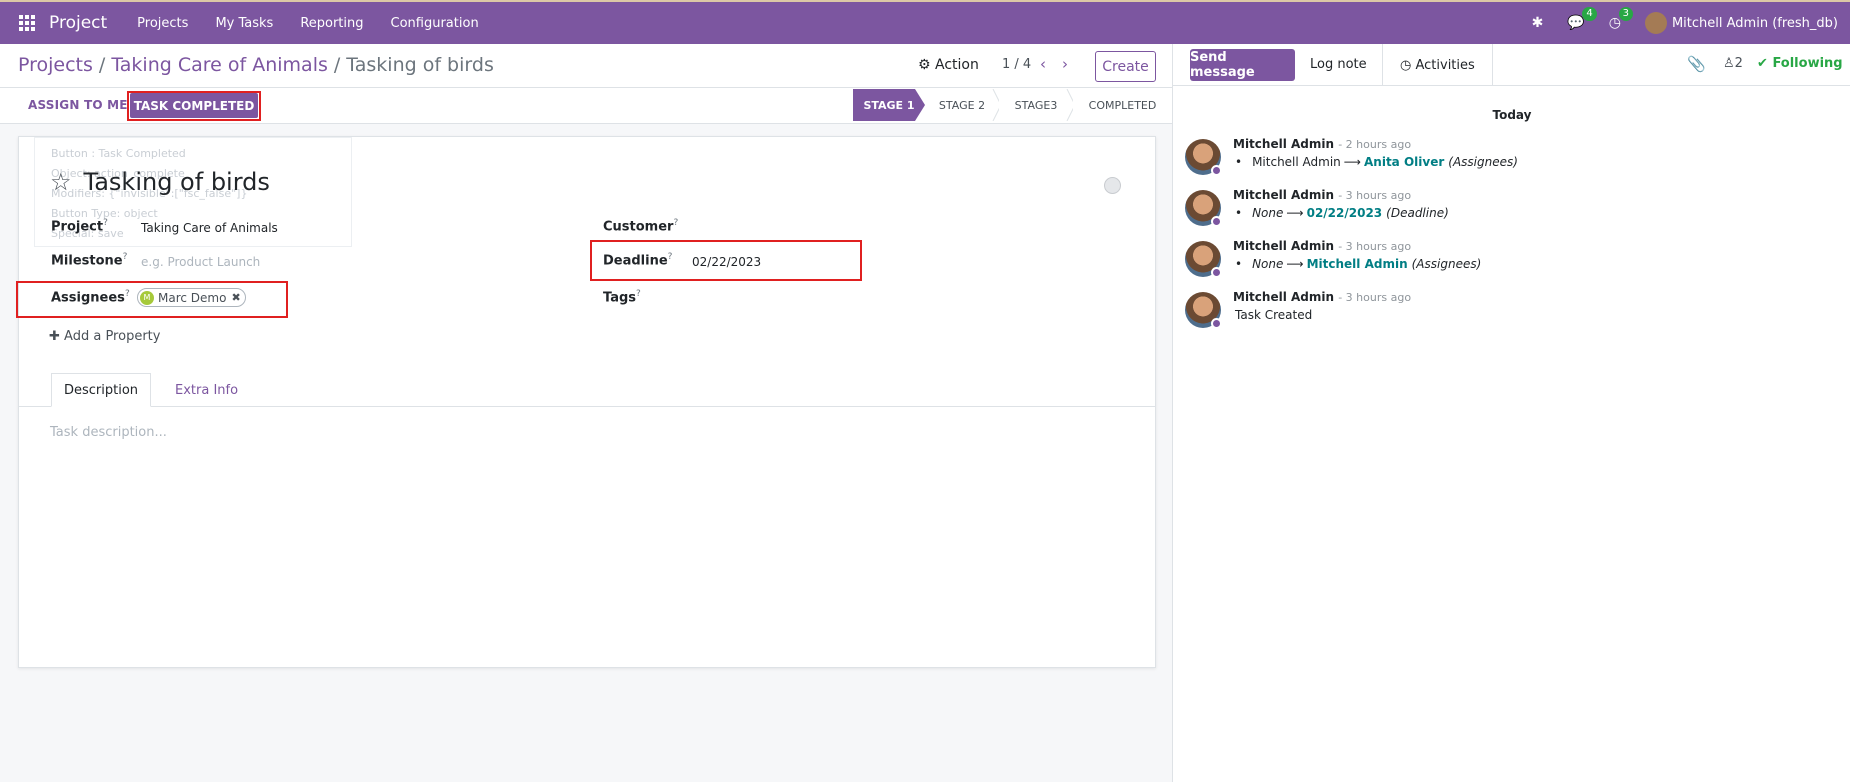 This screenshot has width=1850, height=782. Describe the element at coordinates (61, 182) in the screenshot. I see `star-icon: ☆` at that location.